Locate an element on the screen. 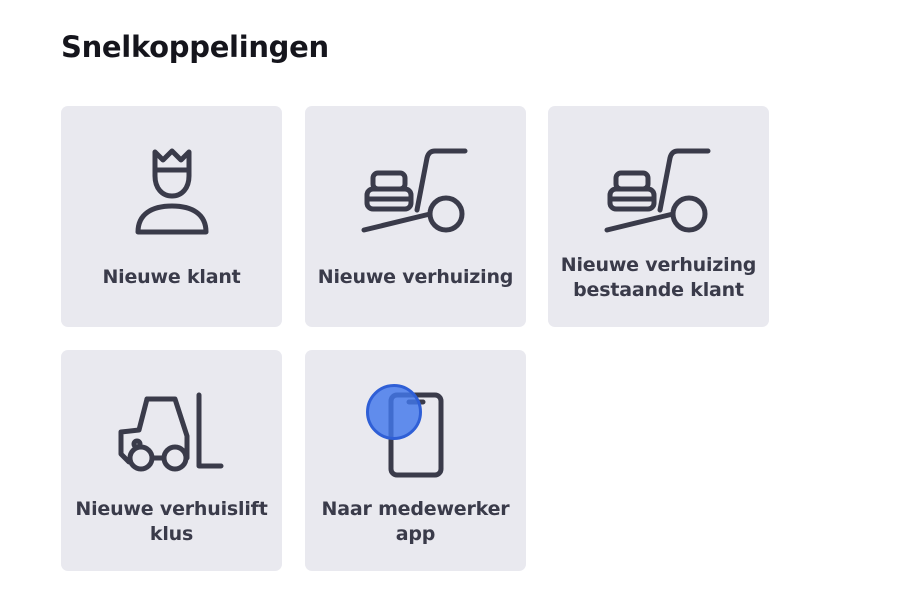 The image size is (922, 610). page-title: Snelkoppelingen is located at coordinates (195, 47).